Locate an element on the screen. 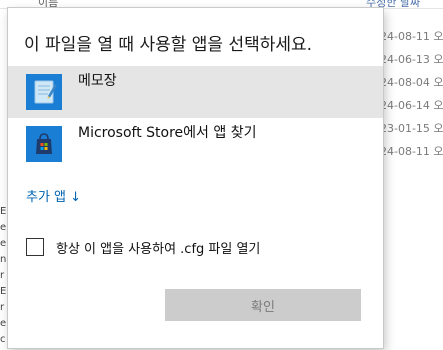  microsoft-store-icon is located at coordinates (44, 144).